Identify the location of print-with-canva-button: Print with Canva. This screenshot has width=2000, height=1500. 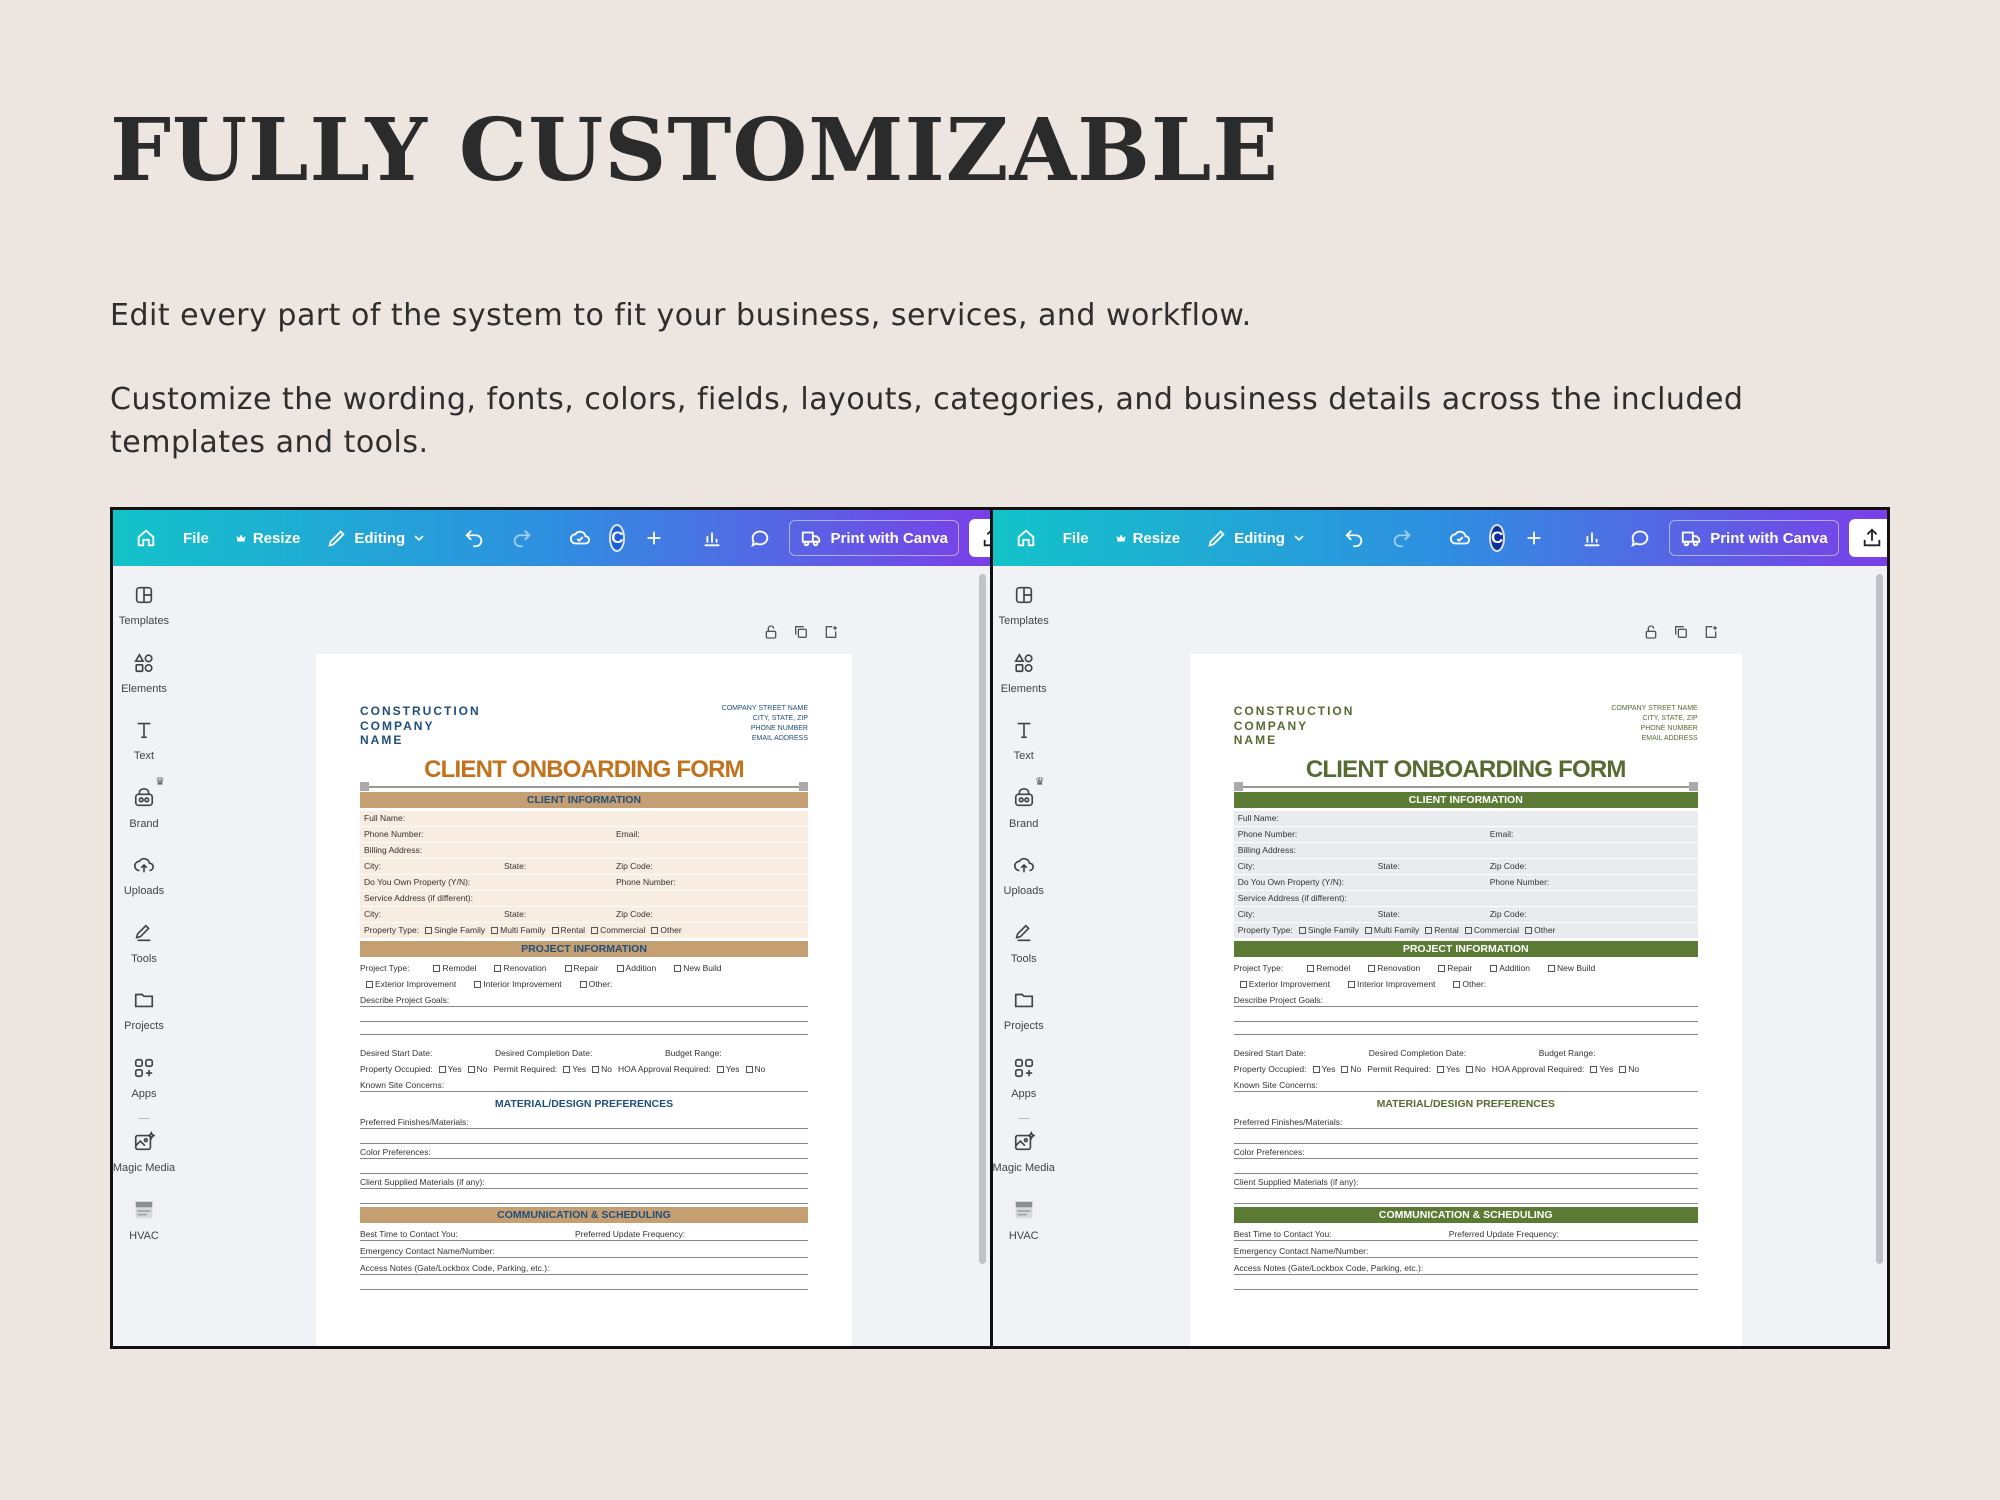
(1754, 538).